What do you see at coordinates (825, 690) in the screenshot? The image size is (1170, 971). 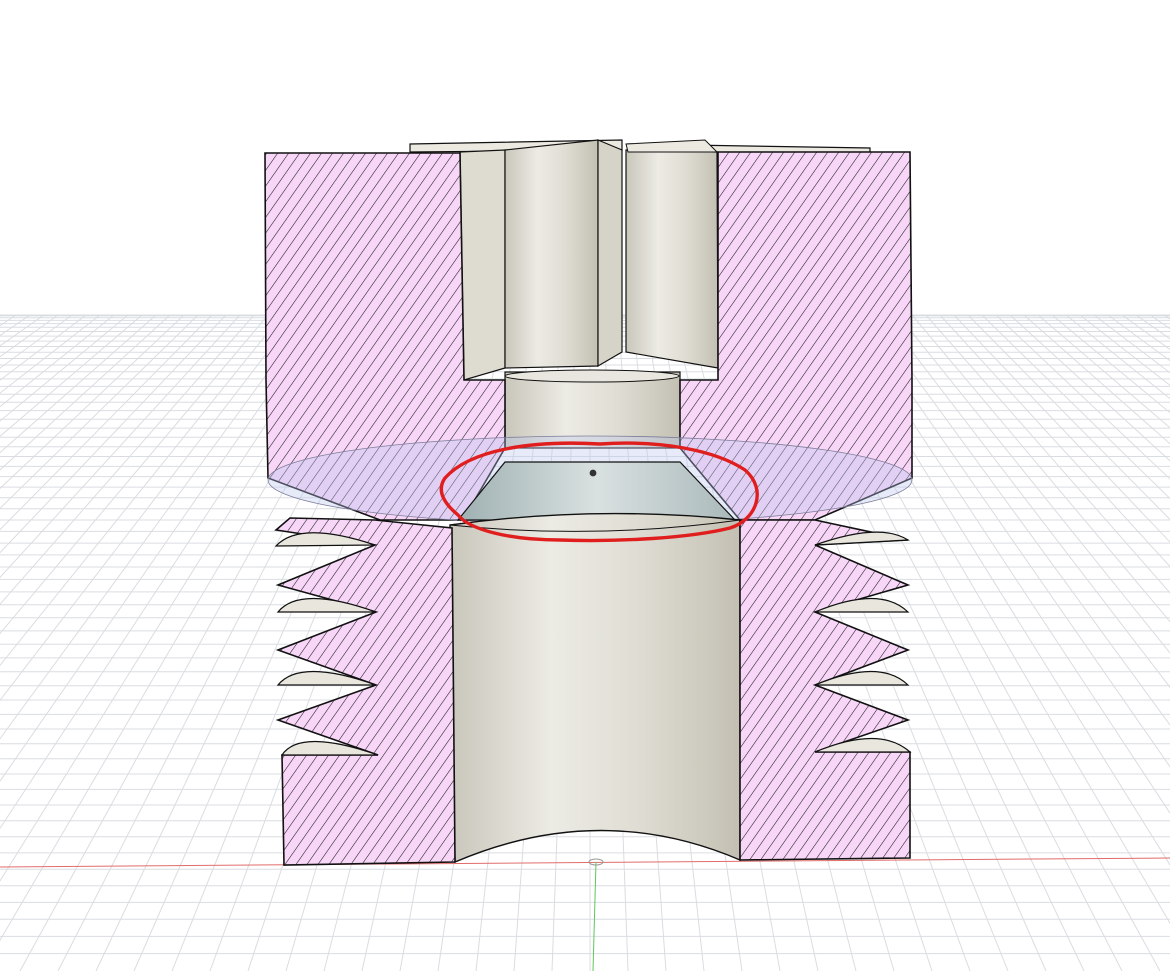 I see `section-face-right-threaded` at bounding box center [825, 690].